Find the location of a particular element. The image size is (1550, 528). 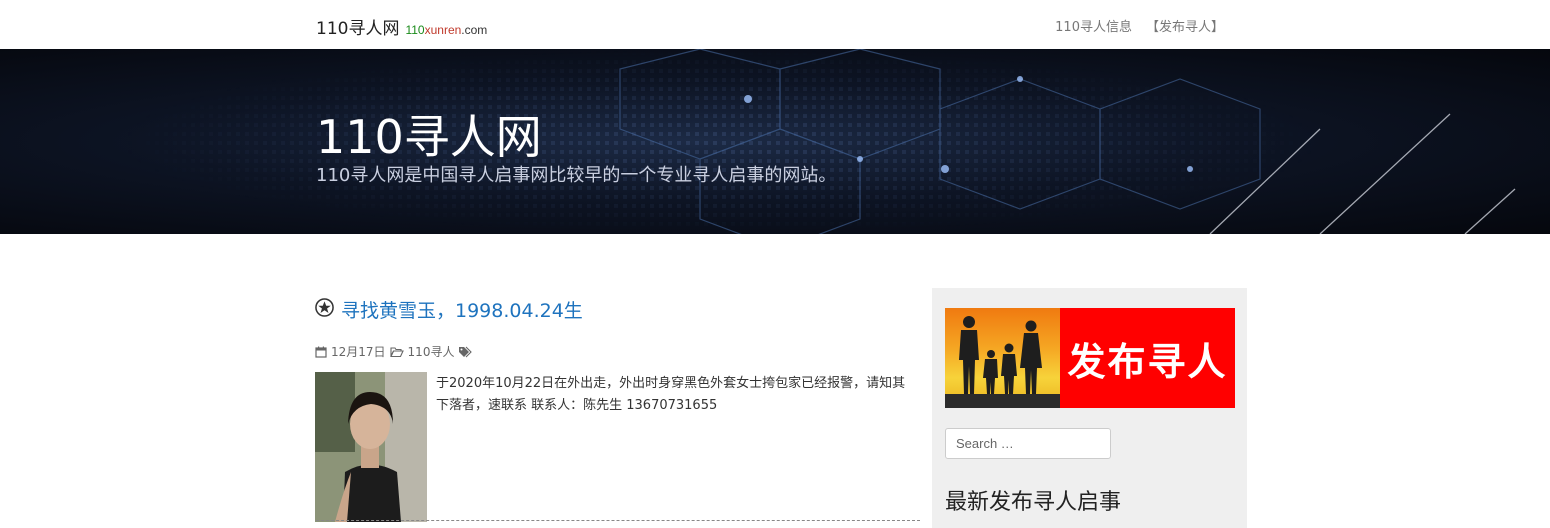

nav-item-publish: 【发布寻人】 is located at coordinates (1185, 25).